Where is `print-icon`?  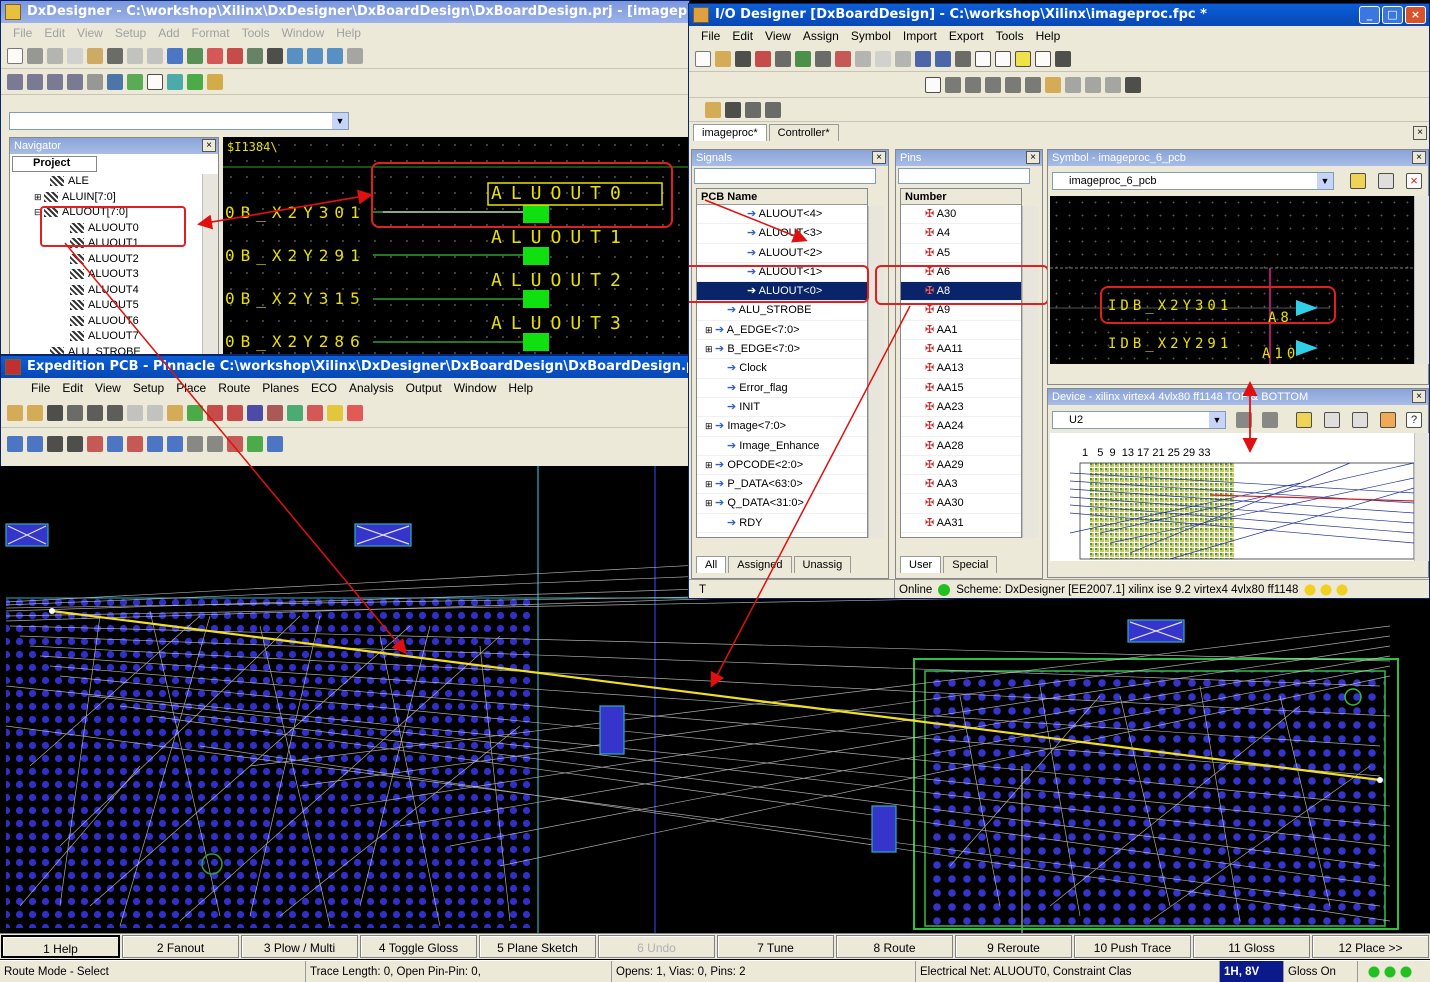 print-icon is located at coordinates (35, 55).